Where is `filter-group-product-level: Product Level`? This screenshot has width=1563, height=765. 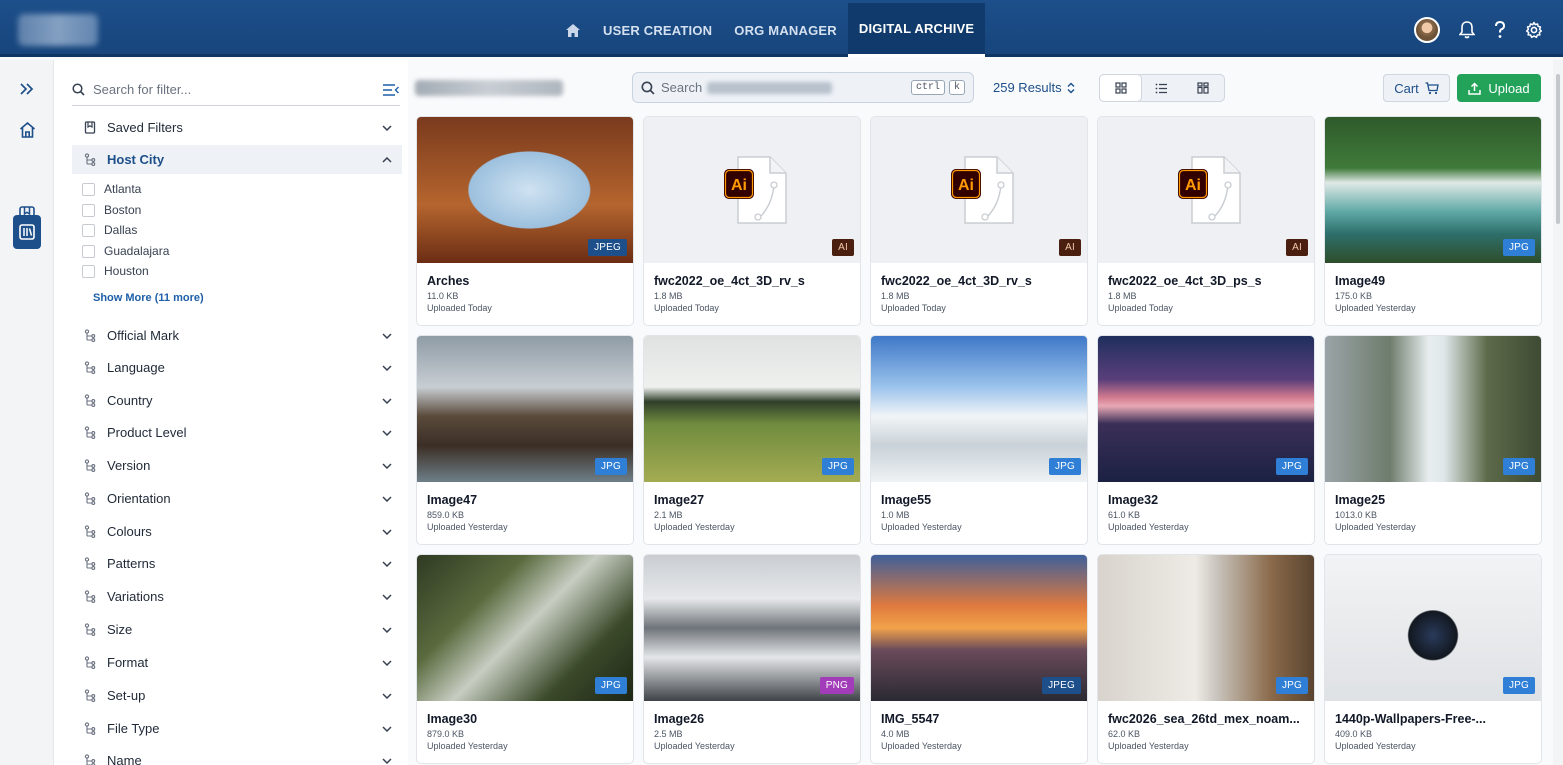
filter-group-product-level: Product Level is located at coordinates (237, 432).